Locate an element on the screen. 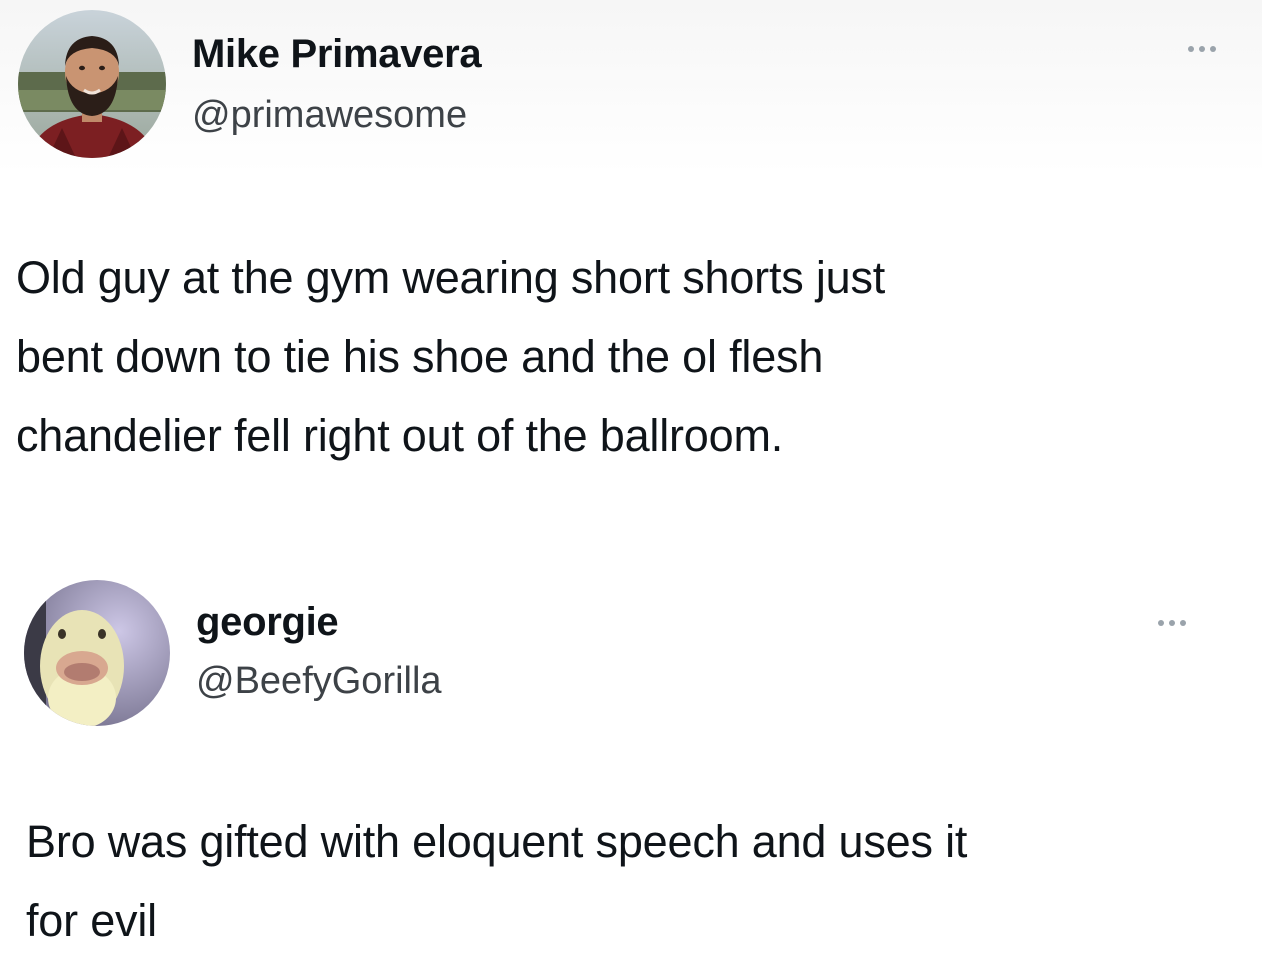 Image resolution: width=1262 pixels, height=970 pixels. tweet-text-line: for evil is located at coordinates (91, 920).